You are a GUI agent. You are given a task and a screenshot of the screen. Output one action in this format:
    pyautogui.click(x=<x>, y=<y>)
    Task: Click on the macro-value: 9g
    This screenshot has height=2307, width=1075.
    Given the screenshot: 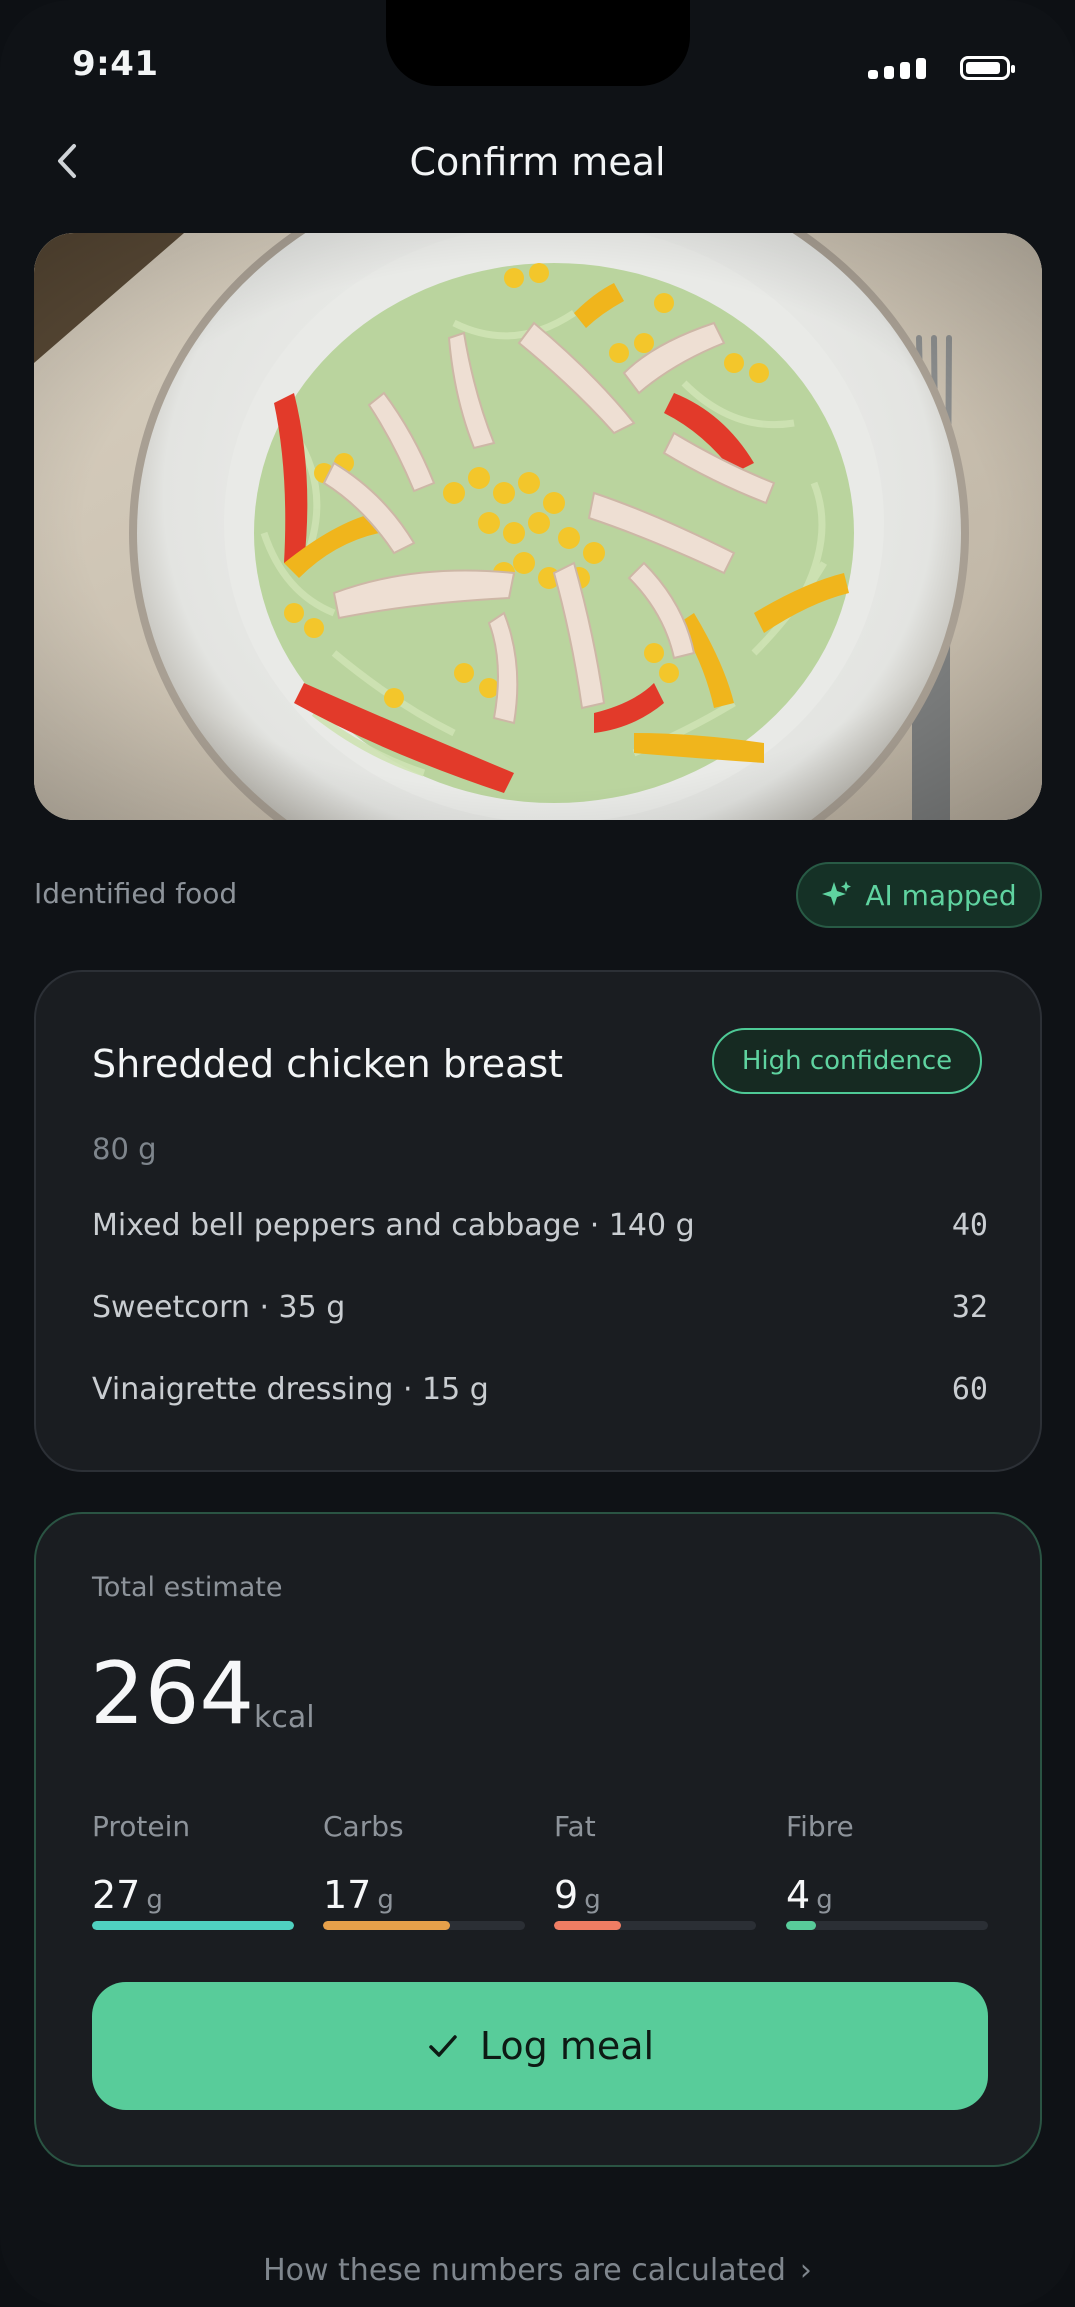 What is the action you would take?
    pyautogui.click(x=577, y=1895)
    